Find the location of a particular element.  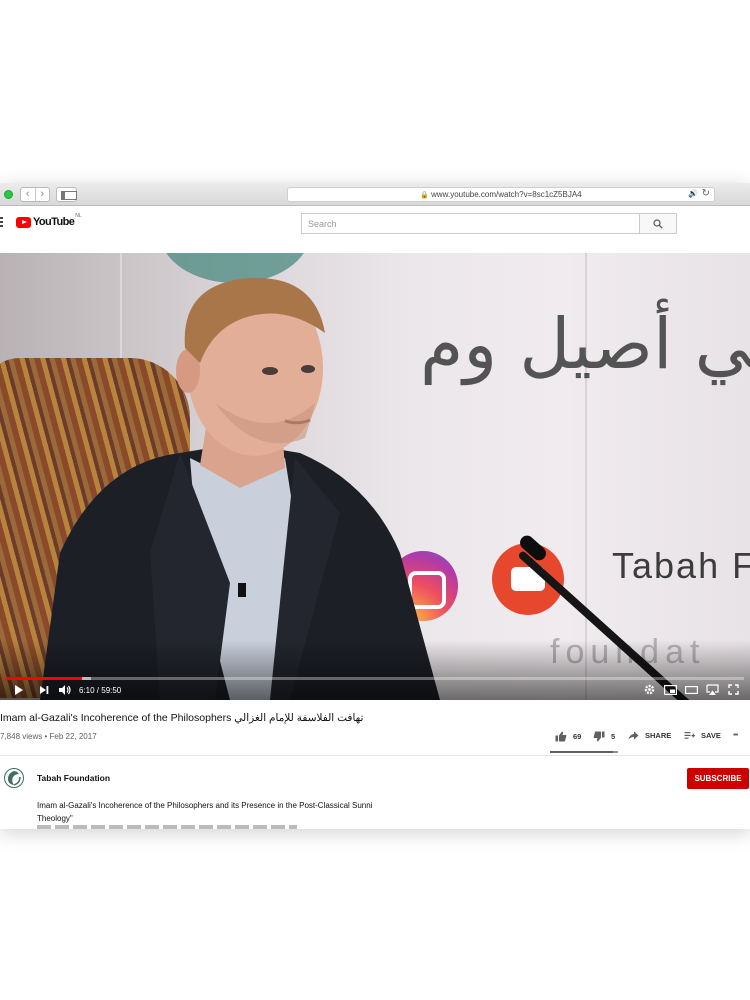

volume-icon is located at coordinates (64, 690).